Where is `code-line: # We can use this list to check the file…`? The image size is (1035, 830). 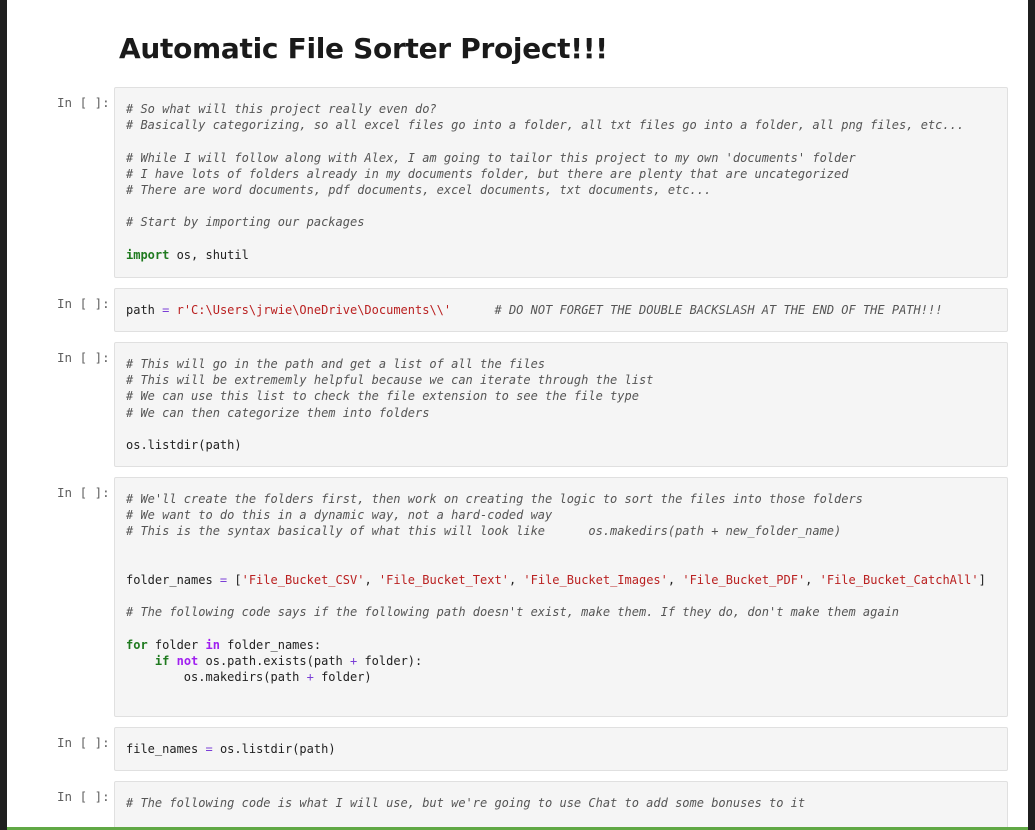
code-line: # We can use this list to check the file… is located at coordinates (561, 396).